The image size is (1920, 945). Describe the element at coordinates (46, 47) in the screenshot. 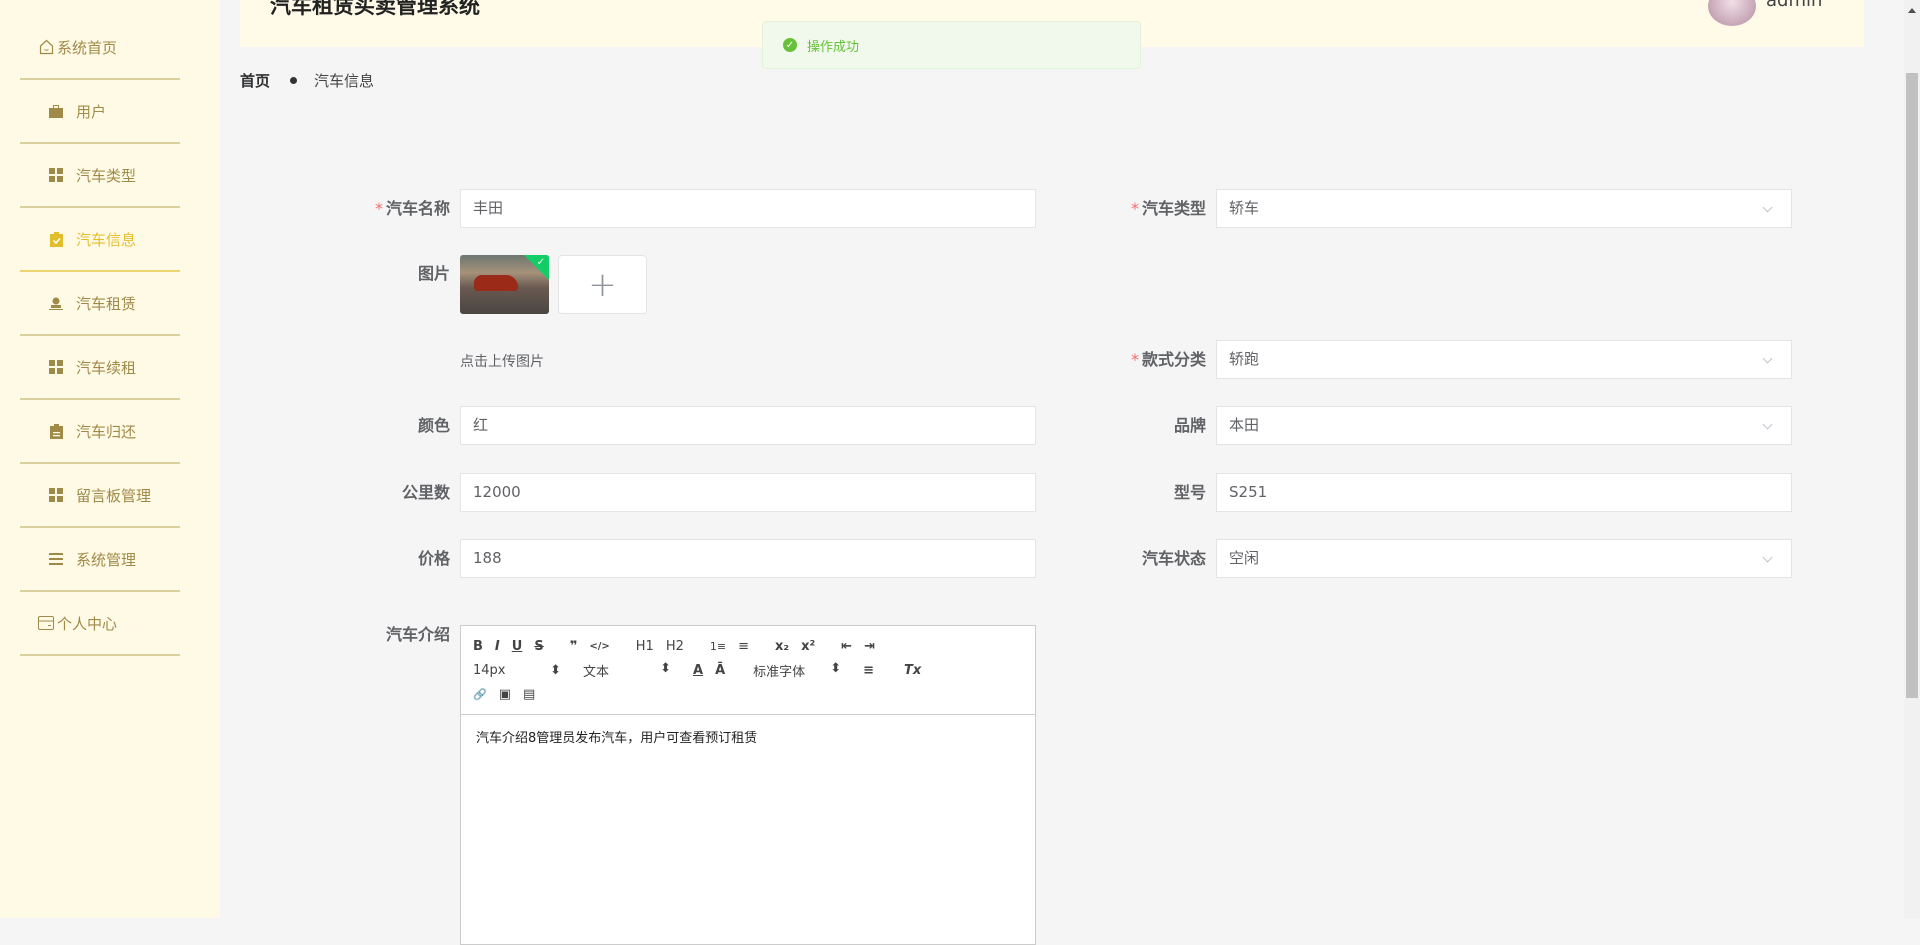

I see `home-icon` at that location.